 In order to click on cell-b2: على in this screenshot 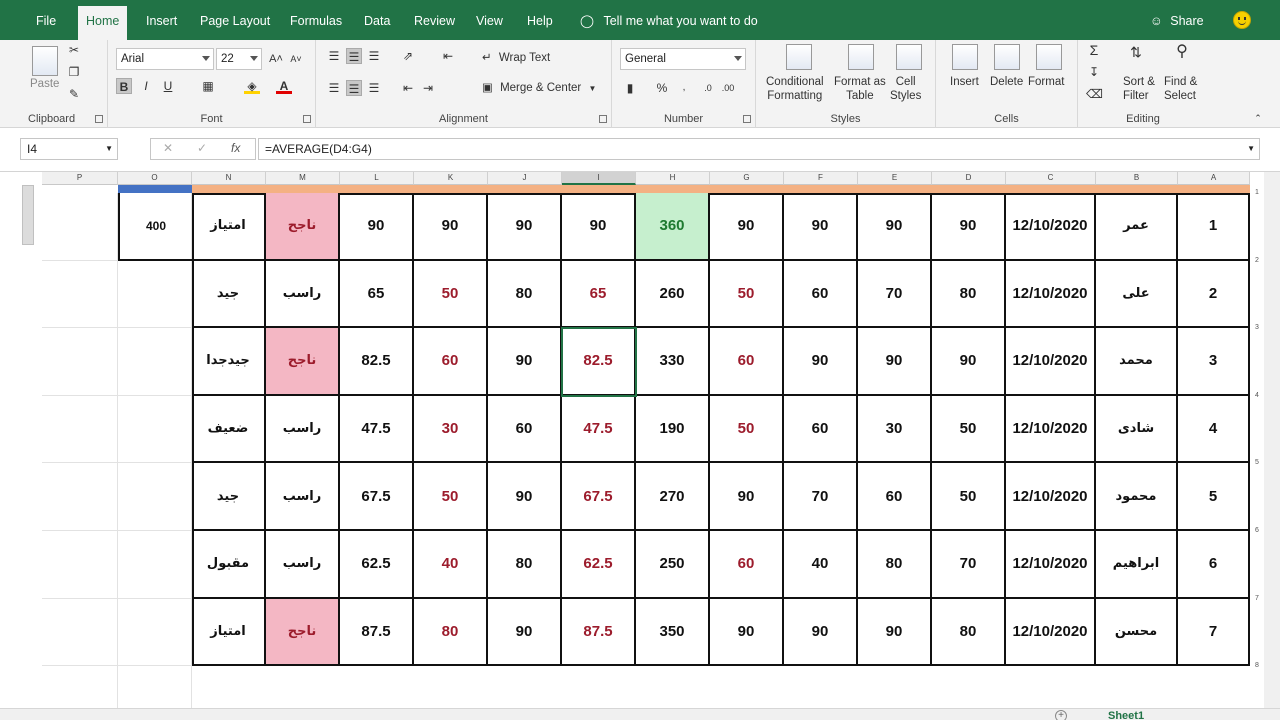, I will do `click(1137, 294)`.